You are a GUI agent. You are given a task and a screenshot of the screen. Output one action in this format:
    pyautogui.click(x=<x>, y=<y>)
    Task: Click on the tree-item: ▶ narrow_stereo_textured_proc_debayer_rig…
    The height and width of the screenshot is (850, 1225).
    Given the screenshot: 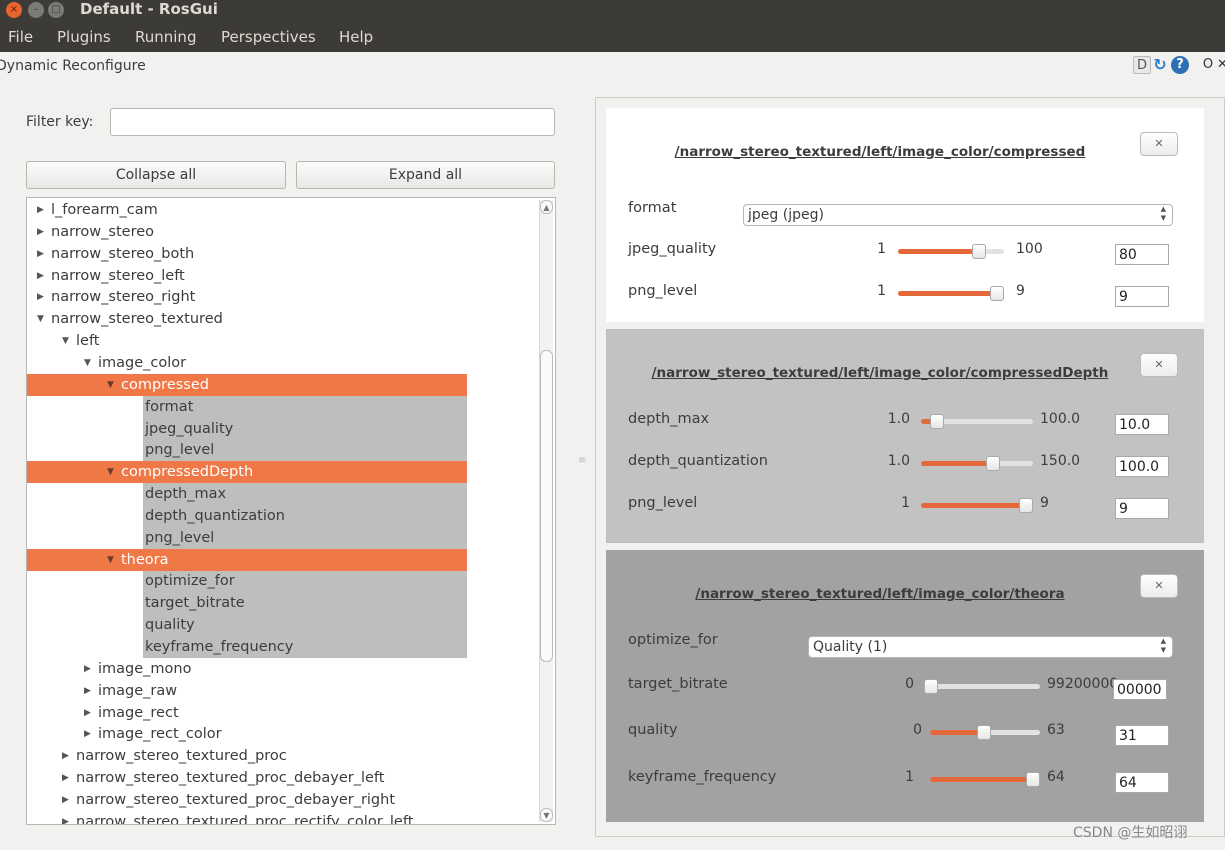 What is the action you would take?
    pyautogui.click(x=282, y=800)
    